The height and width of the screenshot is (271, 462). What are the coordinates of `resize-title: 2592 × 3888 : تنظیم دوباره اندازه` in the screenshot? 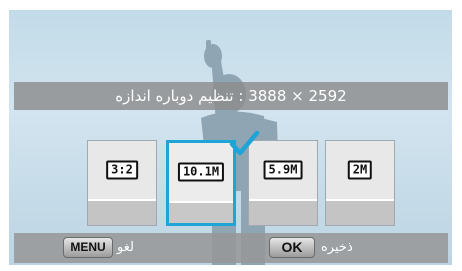 It's located at (231, 96).